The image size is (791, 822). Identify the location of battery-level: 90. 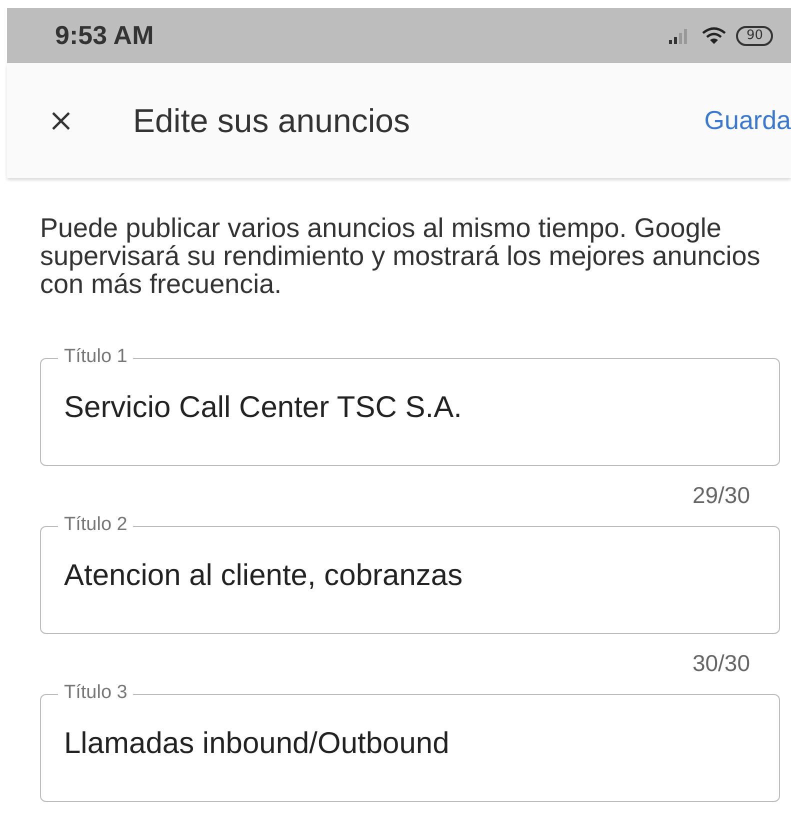
(754, 36).